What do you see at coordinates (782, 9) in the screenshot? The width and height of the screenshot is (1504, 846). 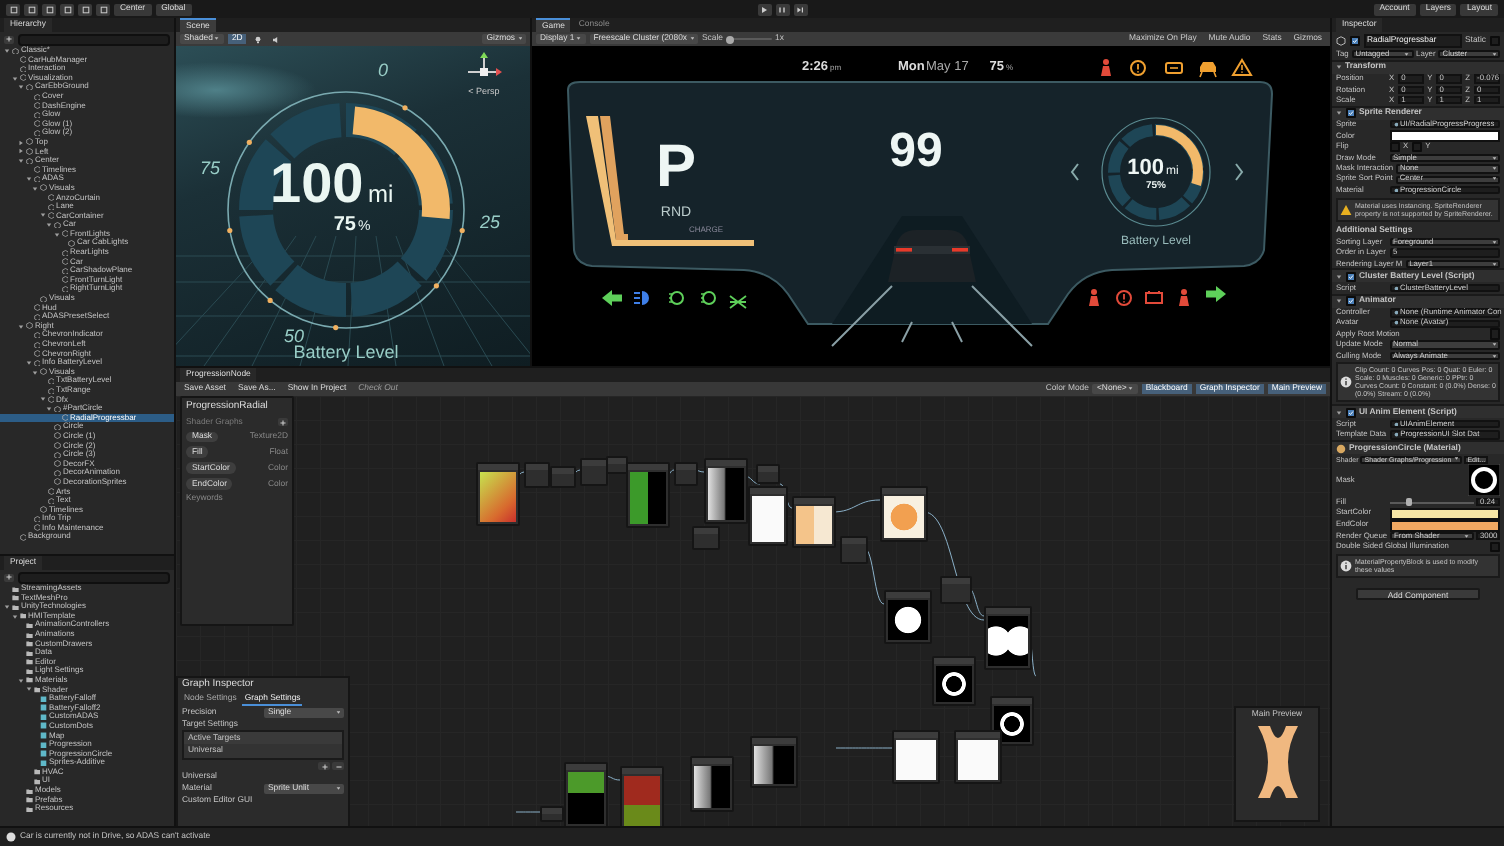 I see `pause-icon` at bounding box center [782, 9].